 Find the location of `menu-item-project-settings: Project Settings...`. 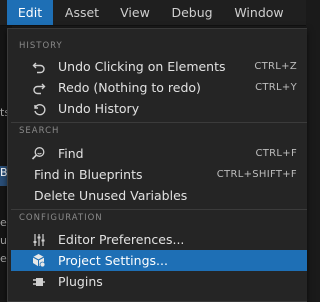

menu-item-project-settings: Project Settings... is located at coordinates (159, 260).